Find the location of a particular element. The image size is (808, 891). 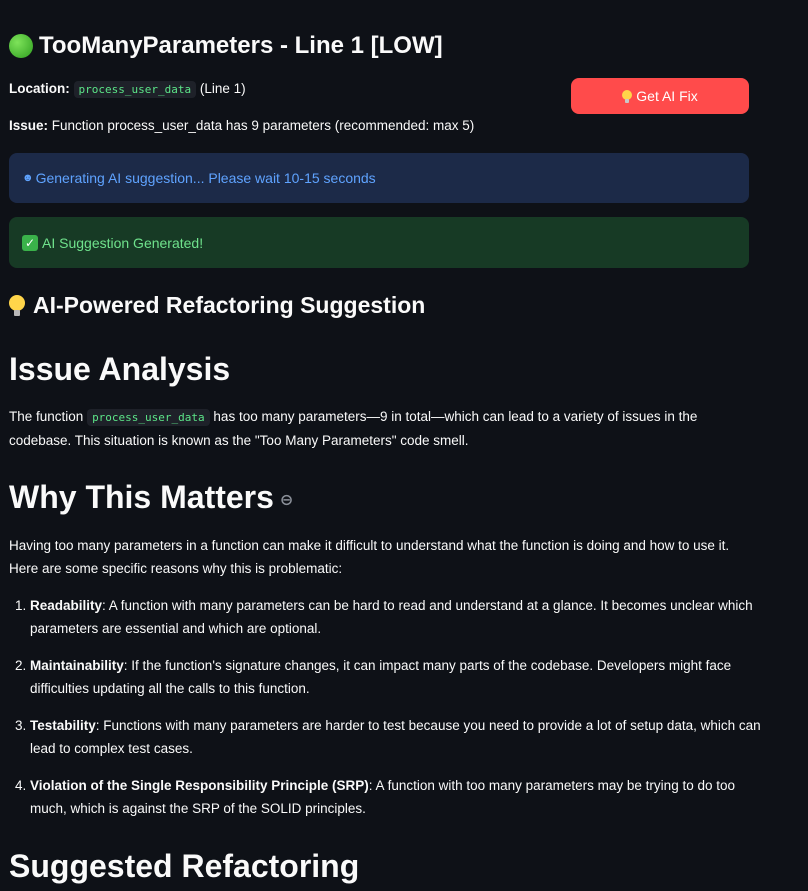

get-ai-fix-button: Get AI Fix is located at coordinates (660, 96).